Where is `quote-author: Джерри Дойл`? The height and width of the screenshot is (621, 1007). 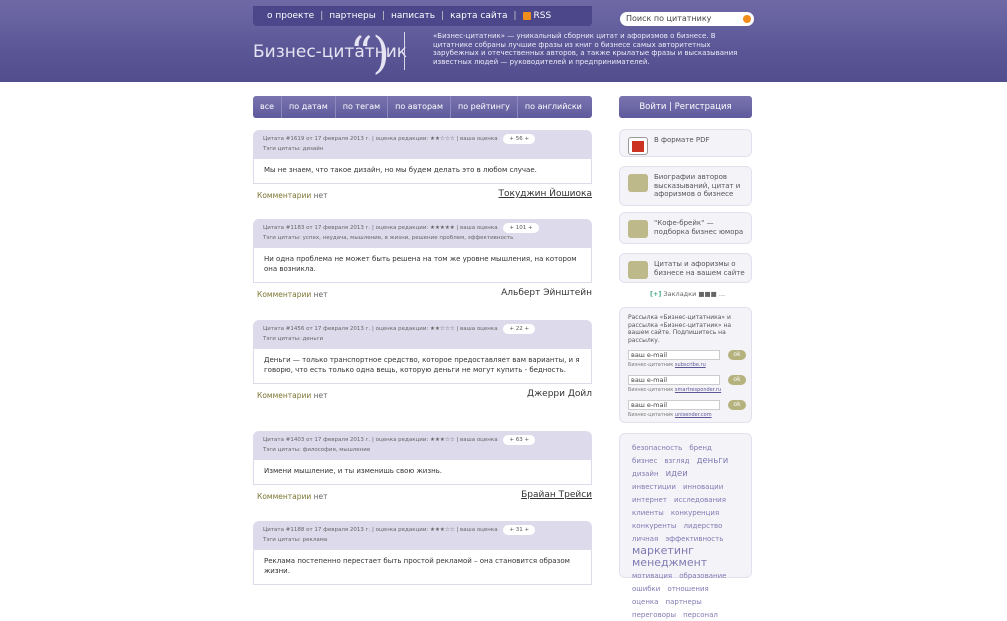
quote-author: Джерри Дойл is located at coordinates (559, 394).